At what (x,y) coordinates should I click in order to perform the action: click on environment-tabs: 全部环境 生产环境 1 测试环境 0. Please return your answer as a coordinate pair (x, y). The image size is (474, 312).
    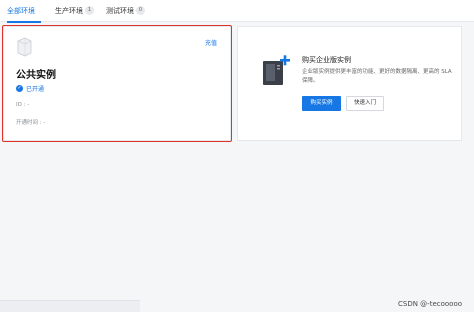
    Looking at the image, I should click on (237, 11).